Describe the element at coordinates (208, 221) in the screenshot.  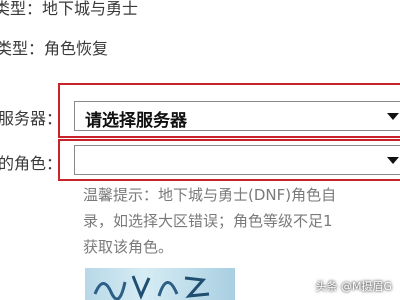
I see `hint-line-2: 录，如选择大区错误；角色等级不足1` at that location.